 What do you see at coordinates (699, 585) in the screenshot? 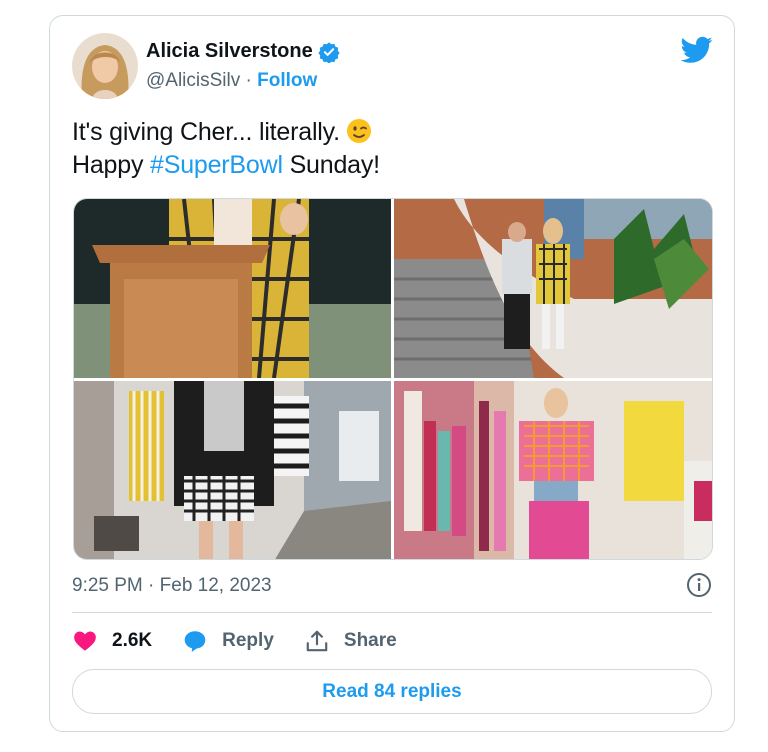
I see `info-icon` at bounding box center [699, 585].